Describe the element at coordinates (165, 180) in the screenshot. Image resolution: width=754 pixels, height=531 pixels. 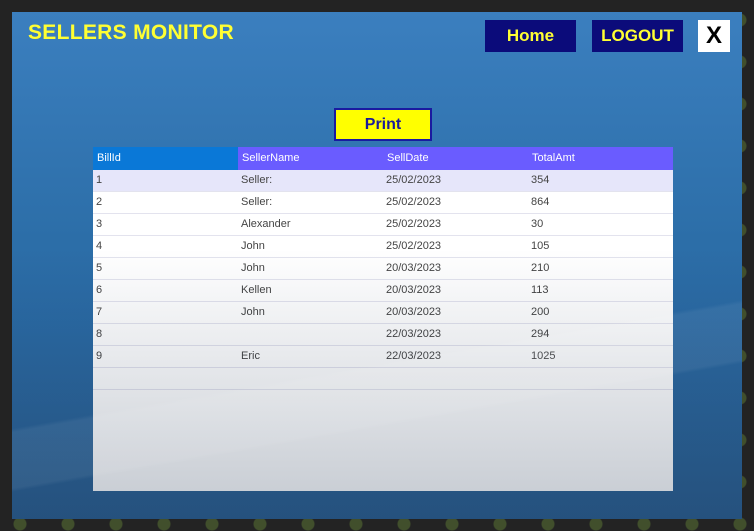
I see `cell-billid: 1` at that location.